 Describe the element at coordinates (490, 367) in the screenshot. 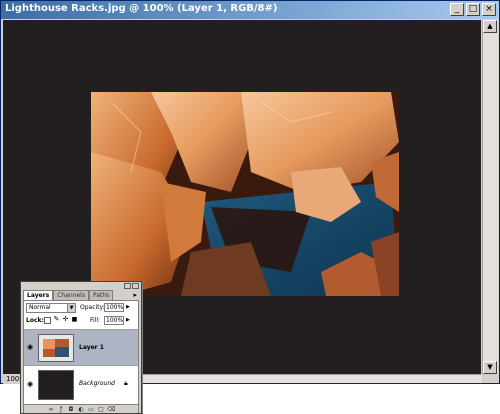

I see `scroll-down-button: ▼` at that location.